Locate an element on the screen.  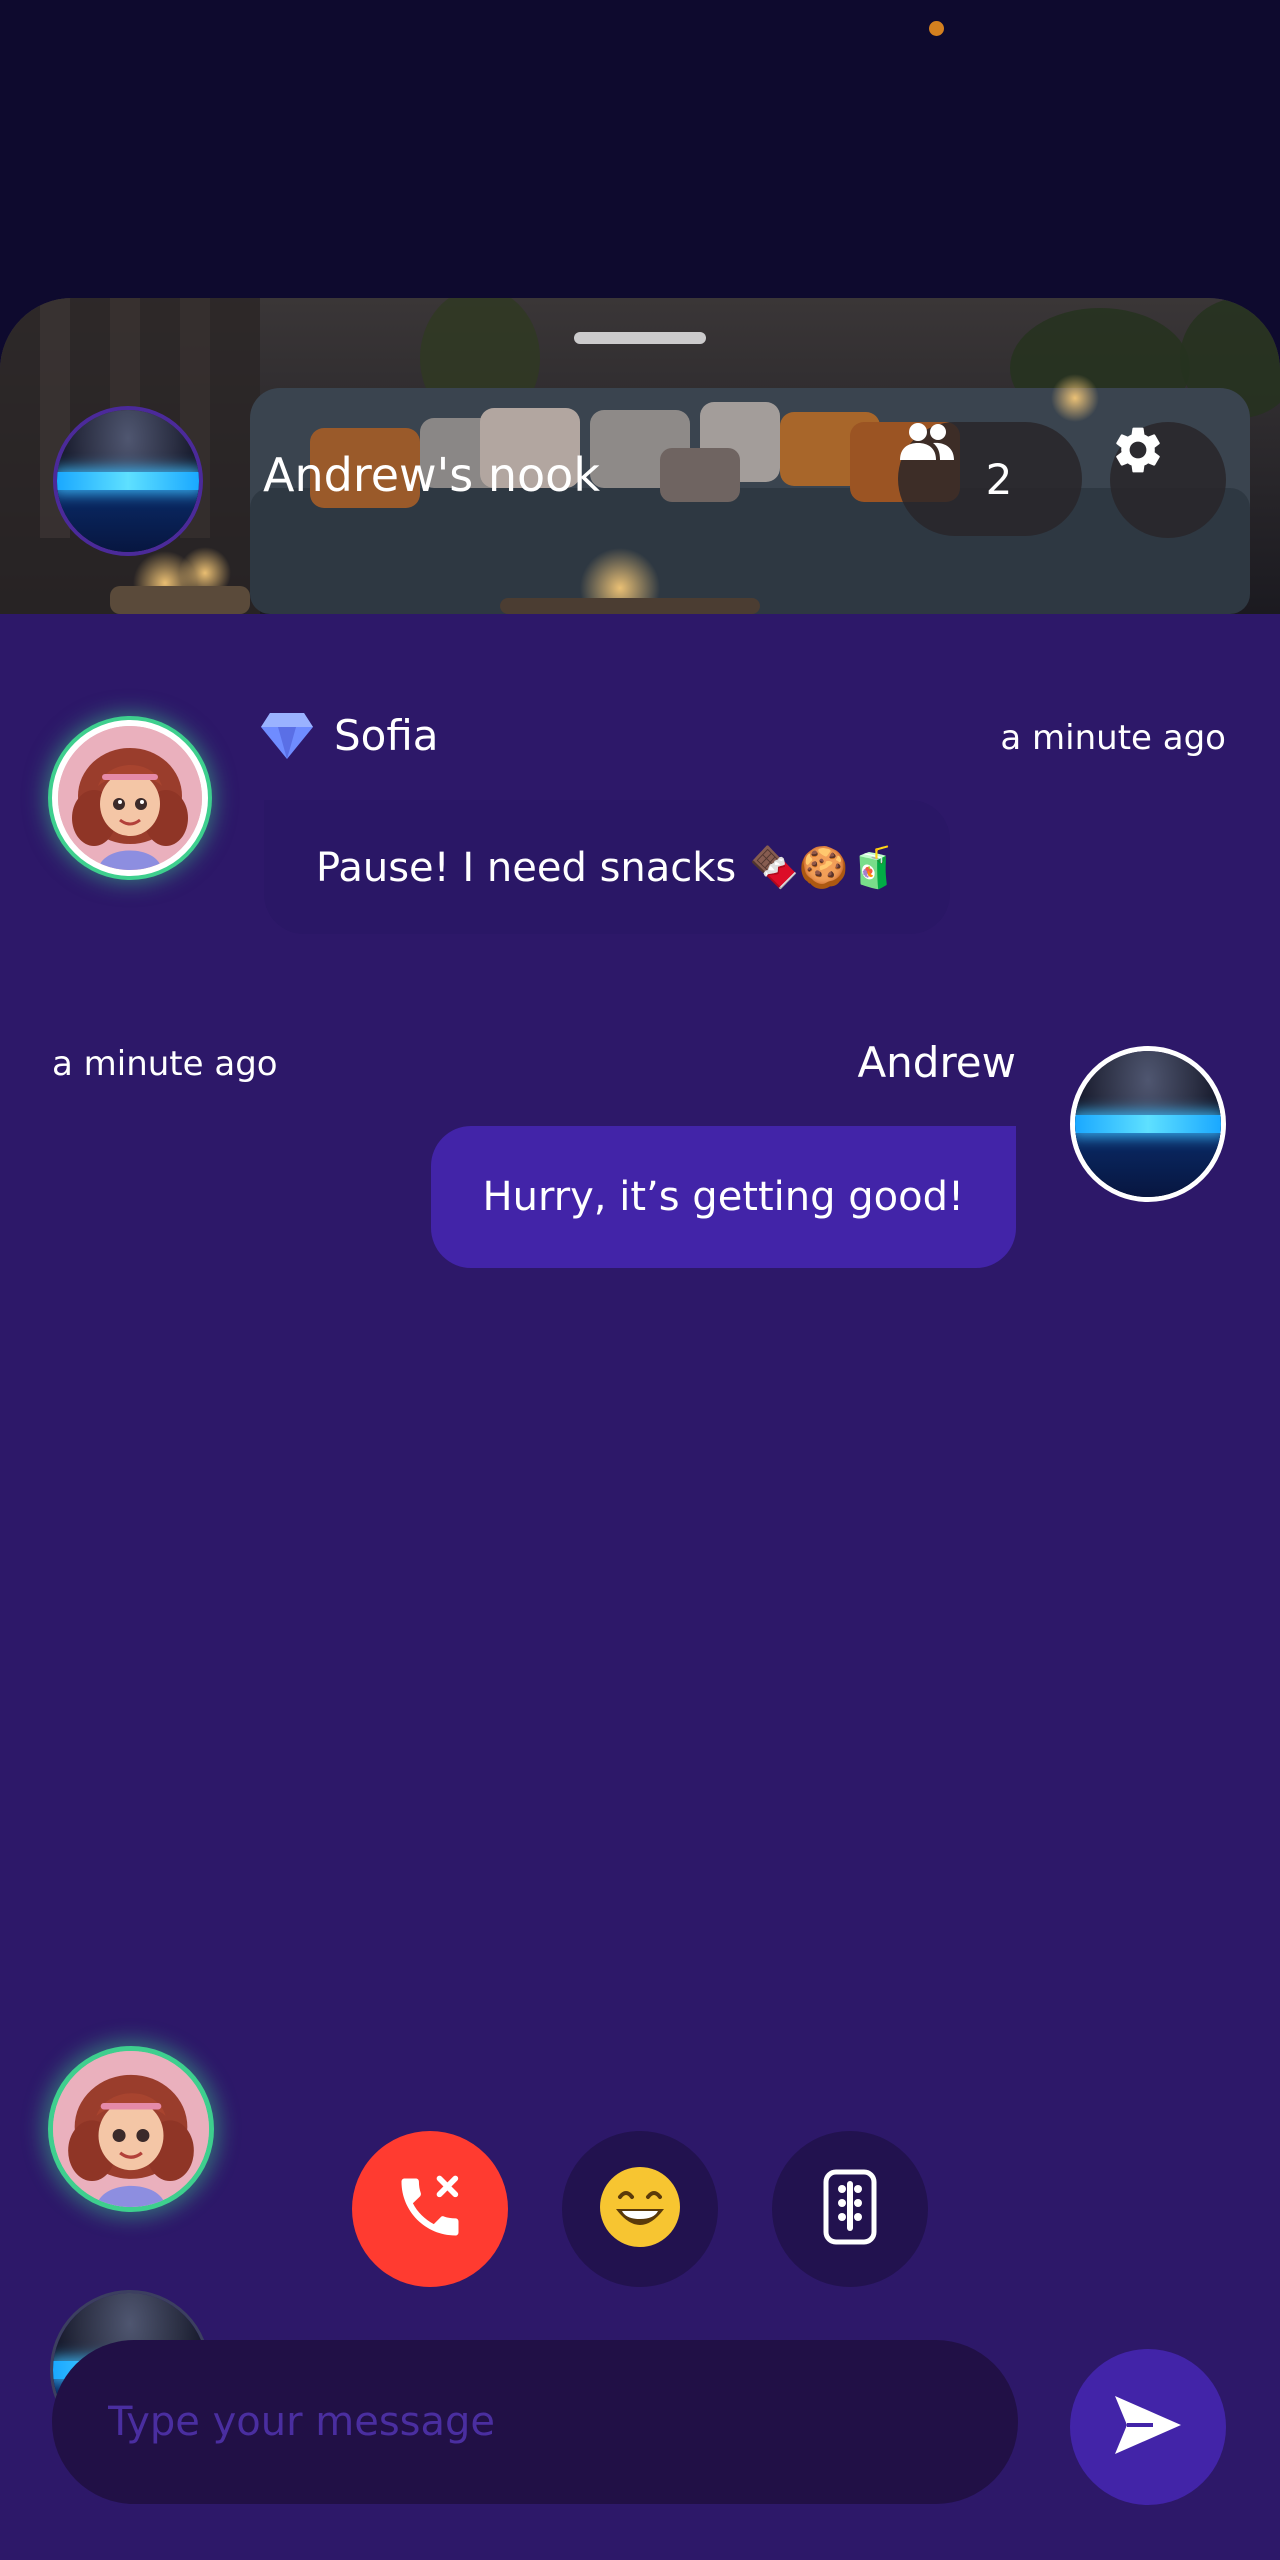
andrew-avatar is located at coordinates (1148, 1124).